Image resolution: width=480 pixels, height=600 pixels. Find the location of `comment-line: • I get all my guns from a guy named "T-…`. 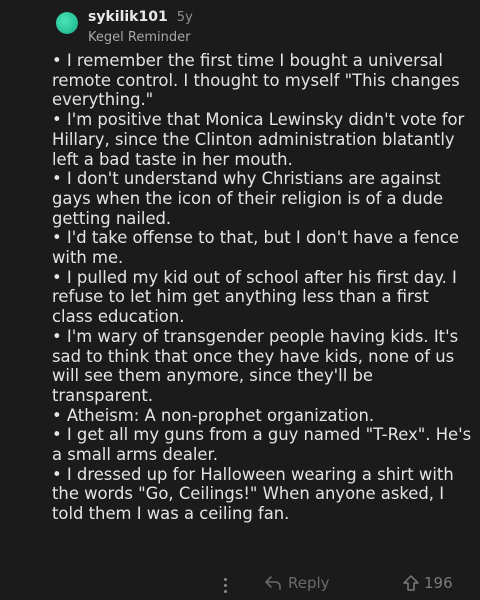

comment-line: • I get all my guns from a guy named "T-… is located at coordinates (262, 445).